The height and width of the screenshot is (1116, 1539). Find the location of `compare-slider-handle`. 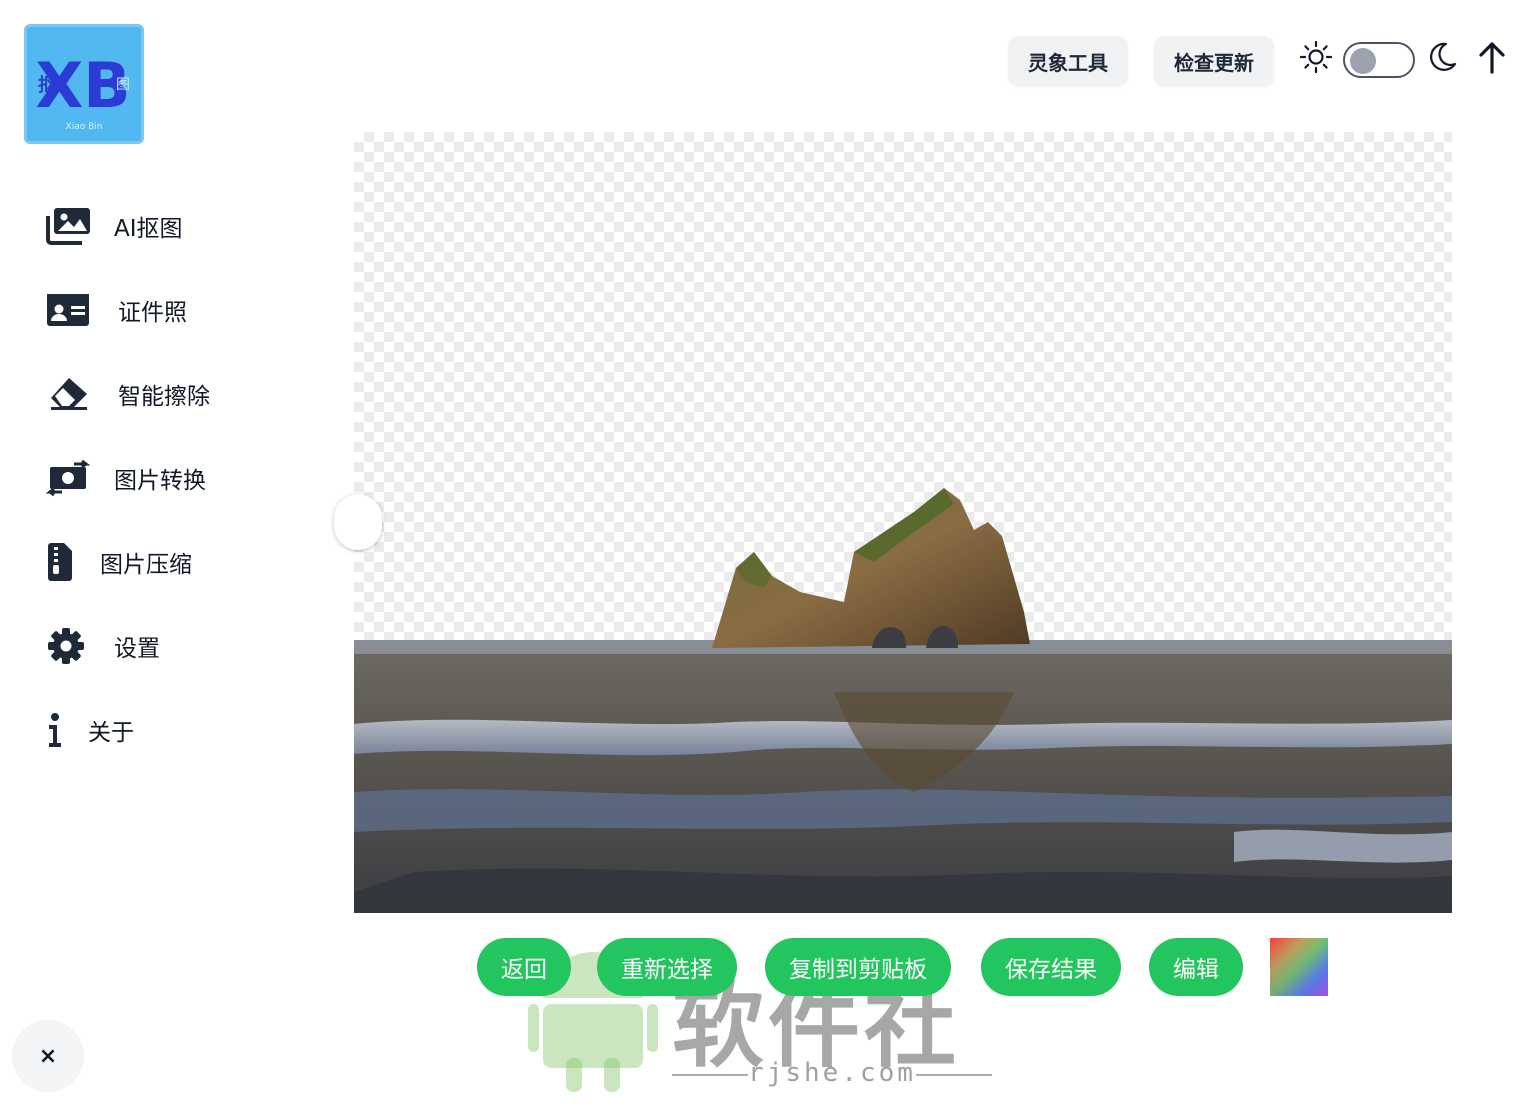

compare-slider-handle is located at coordinates (358, 522).